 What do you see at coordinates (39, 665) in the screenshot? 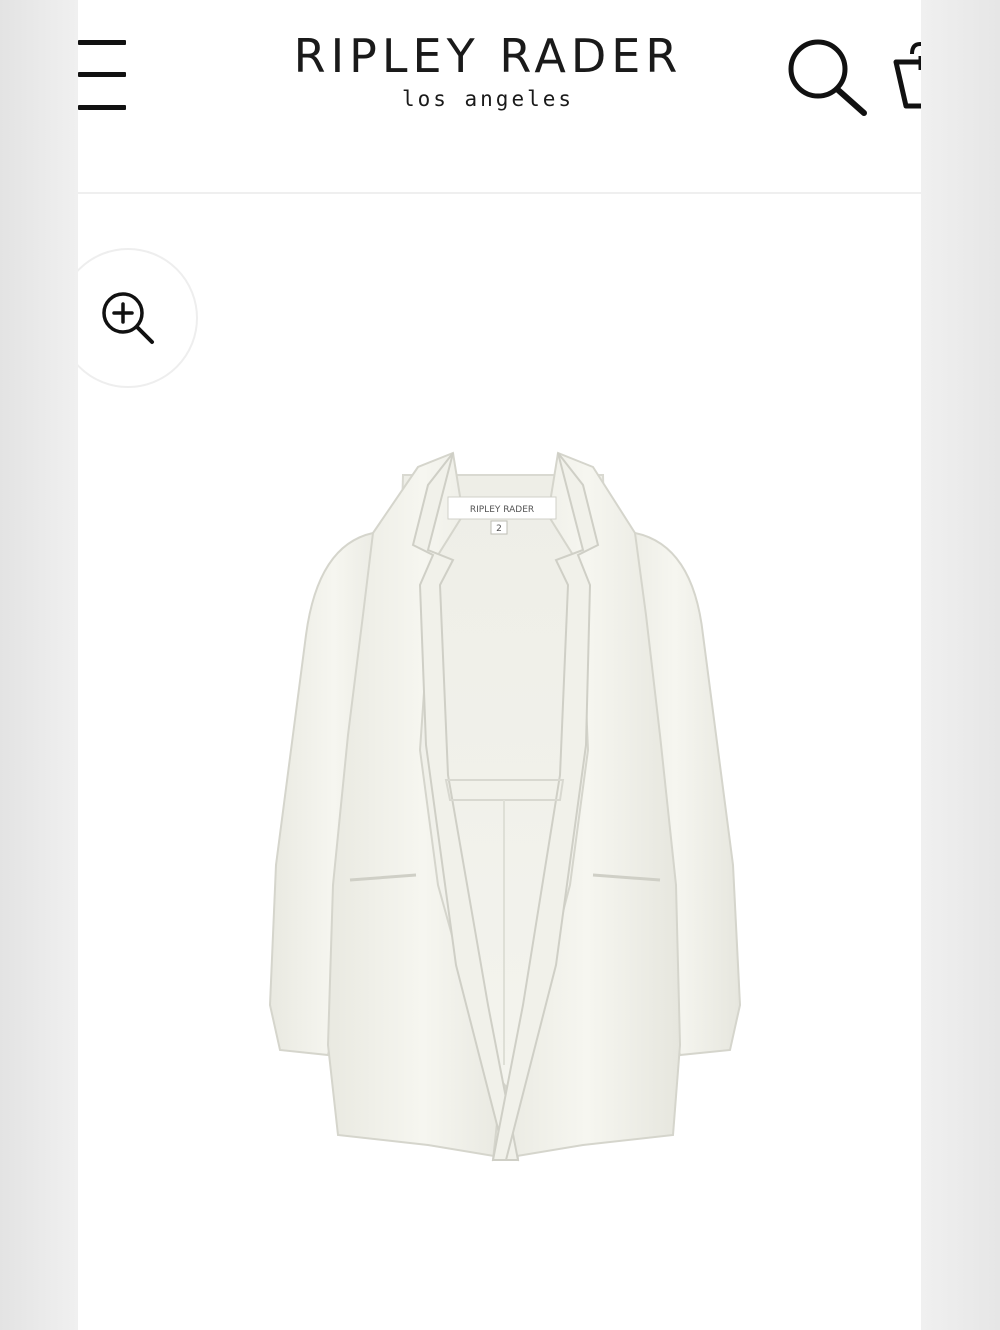
I see `left-margin` at bounding box center [39, 665].